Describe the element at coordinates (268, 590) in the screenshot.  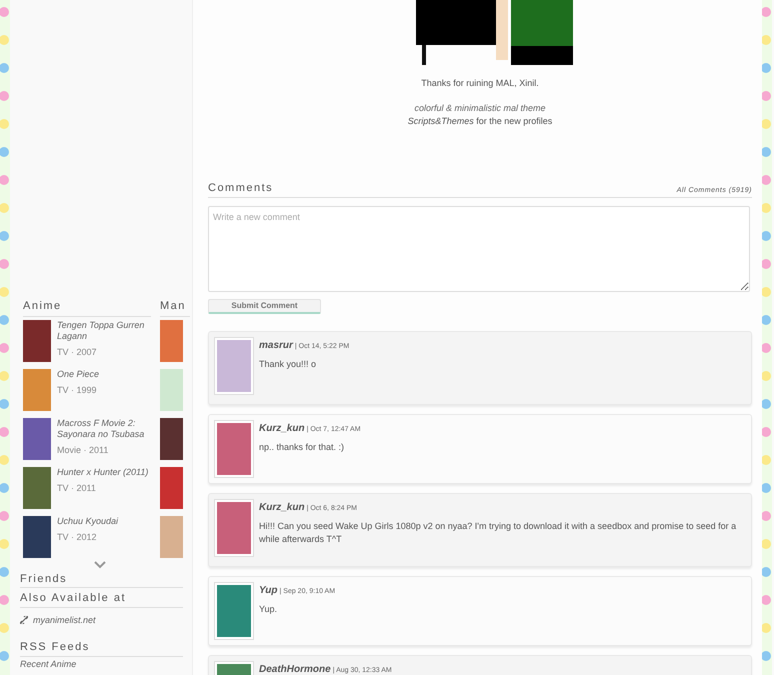
I see `username-link: Yup` at that location.